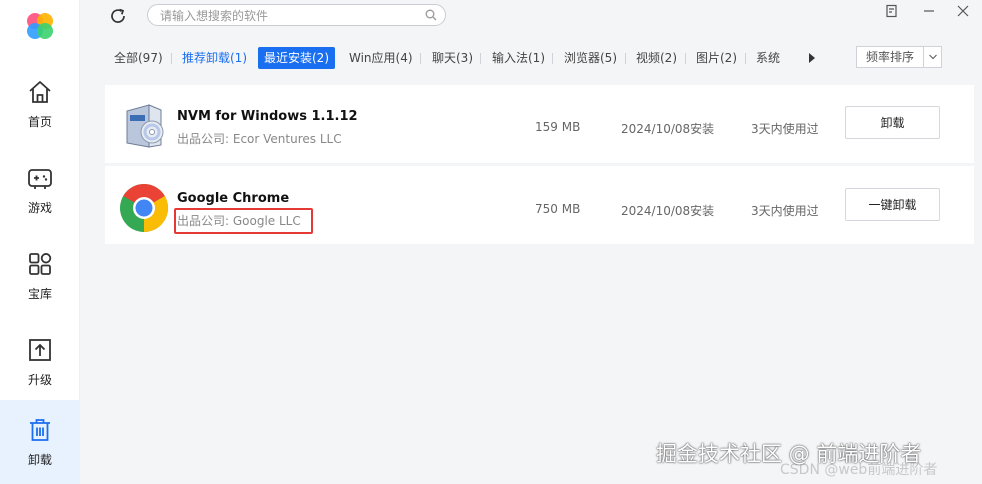 Image resolution: width=982 pixels, height=484 pixels. I want to click on tab-chat: 聊天(3), so click(452, 58).